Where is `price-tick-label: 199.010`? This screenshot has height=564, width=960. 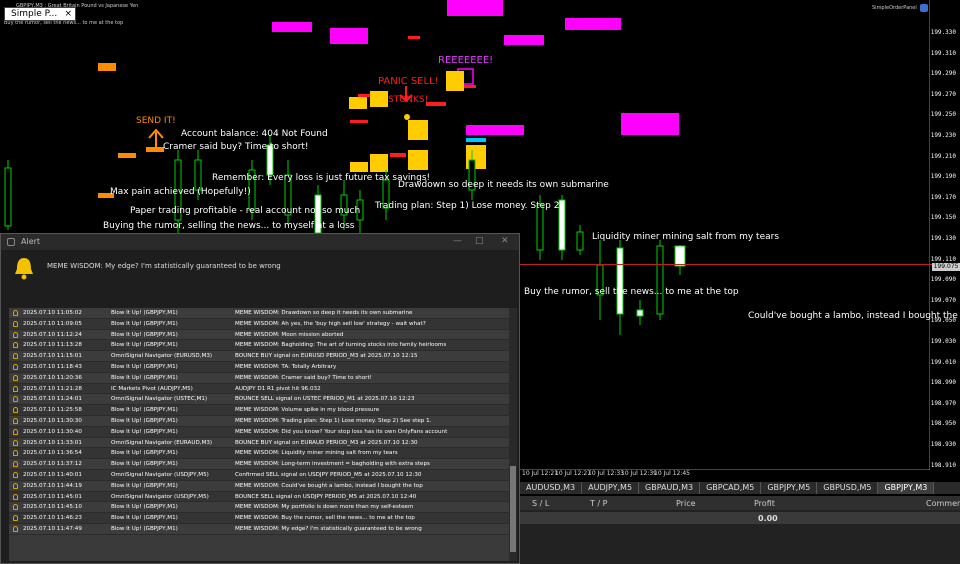 price-tick-label: 199.010 is located at coordinates (943, 362).